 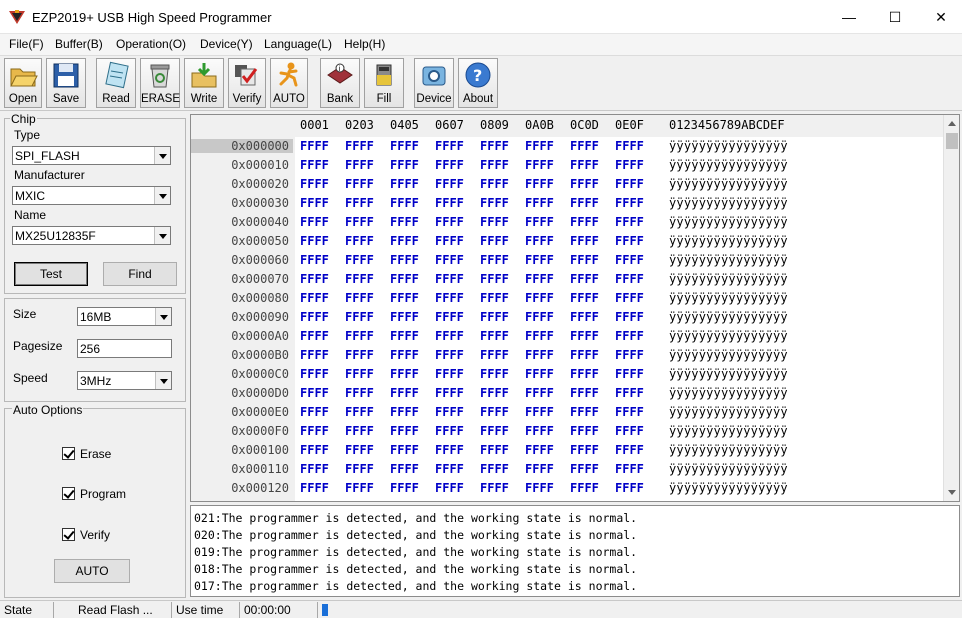 What do you see at coordinates (79, 44) in the screenshot?
I see `menu-buffer: Buffer(B)` at bounding box center [79, 44].